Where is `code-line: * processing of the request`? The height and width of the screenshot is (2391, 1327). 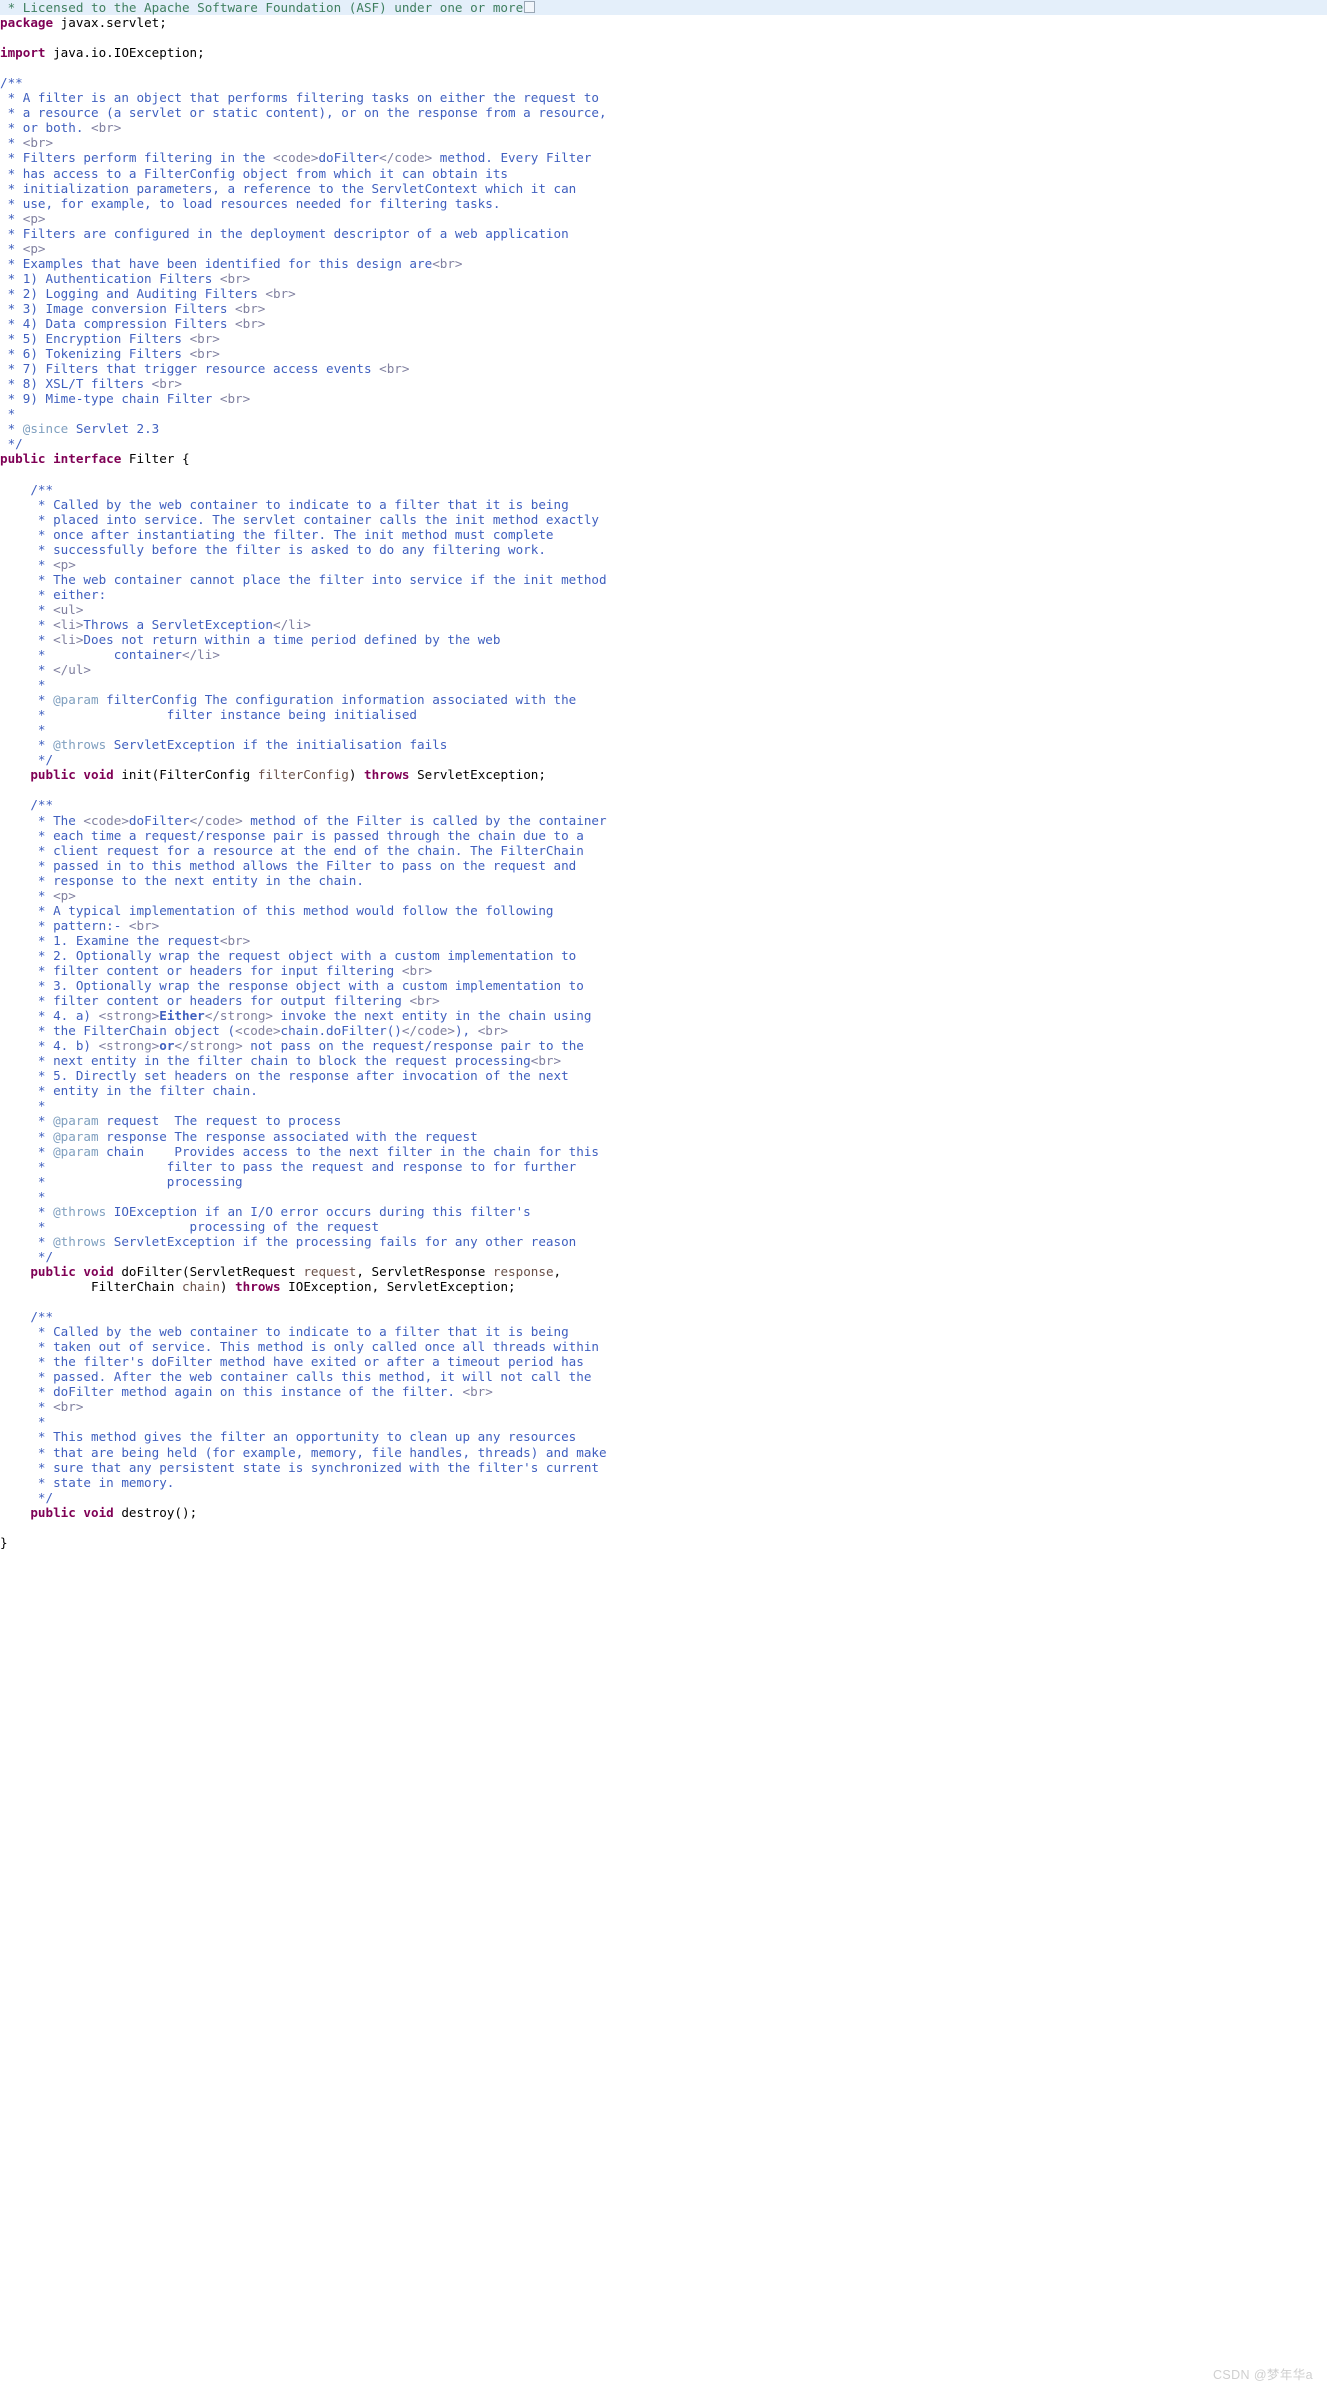
code-line: * processing of the request is located at coordinates (663, 1226).